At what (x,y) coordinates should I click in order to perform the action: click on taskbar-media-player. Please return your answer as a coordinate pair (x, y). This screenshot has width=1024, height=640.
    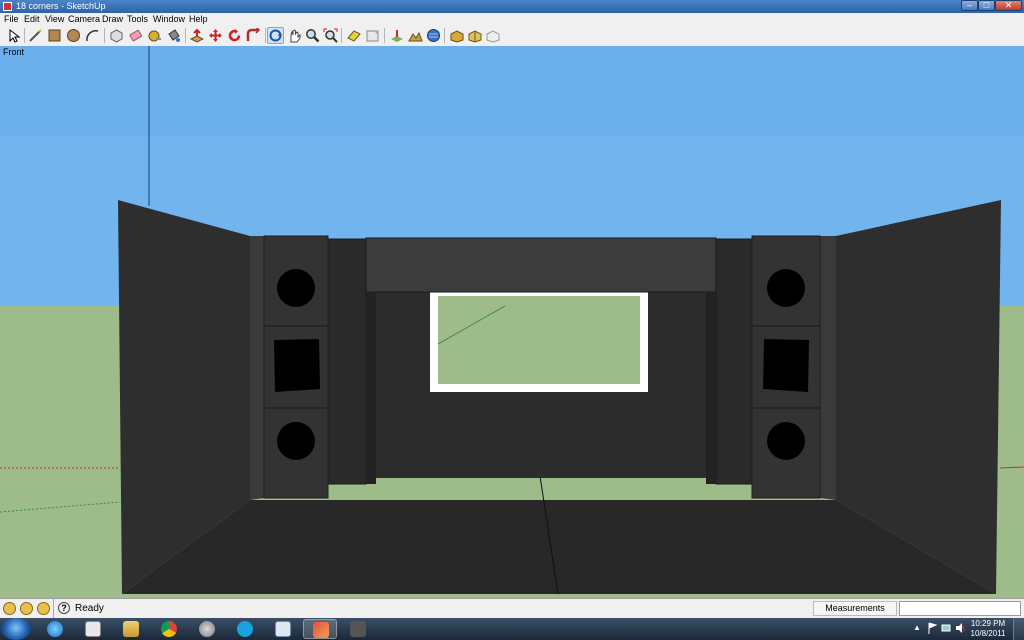
    Looking at the image, I should click on (93, 629).